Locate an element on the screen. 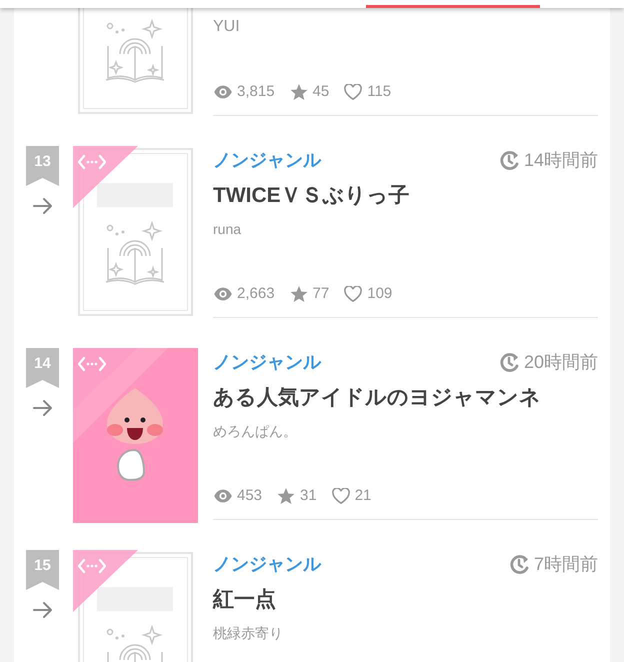 The image size is (624, 662). author-name: 桃緑赤寄り is located at coordinates (248, 633).